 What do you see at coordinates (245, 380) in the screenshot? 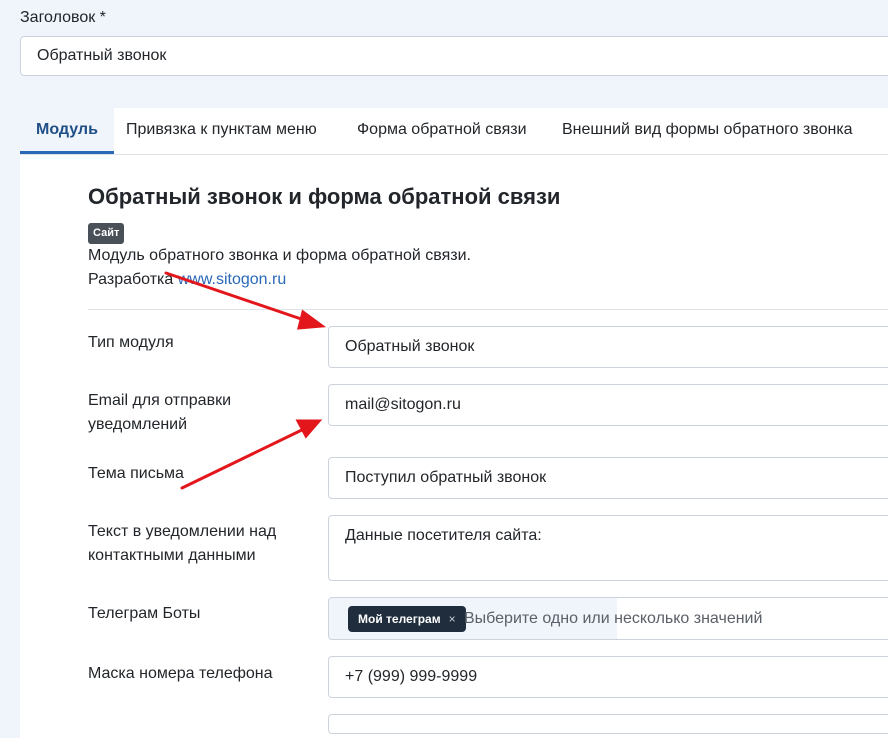
I see `annotation-arrows` at bounding box center [245, 380].